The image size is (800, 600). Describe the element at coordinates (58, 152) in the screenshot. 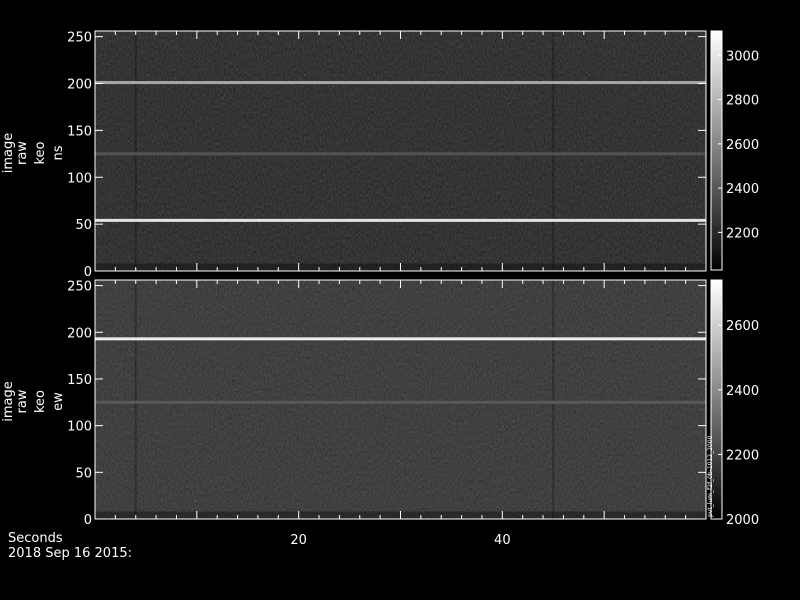

I see `y-axis-label-word: ns` at that location.